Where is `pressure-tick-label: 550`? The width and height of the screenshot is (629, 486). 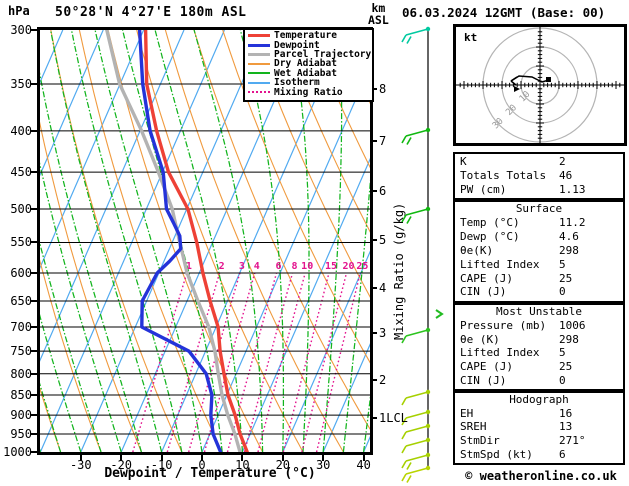 pressure-tick-label: 550 is located at coordinates (21, 242).